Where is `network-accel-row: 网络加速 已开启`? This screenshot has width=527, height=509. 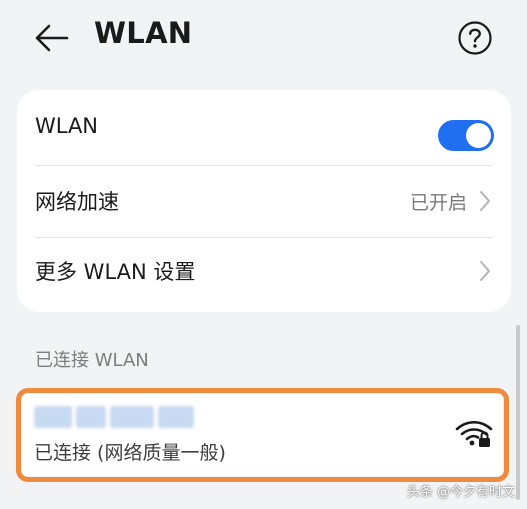 network-accel-row: 网络加速 已开启 is located at coordinates (264, 201).